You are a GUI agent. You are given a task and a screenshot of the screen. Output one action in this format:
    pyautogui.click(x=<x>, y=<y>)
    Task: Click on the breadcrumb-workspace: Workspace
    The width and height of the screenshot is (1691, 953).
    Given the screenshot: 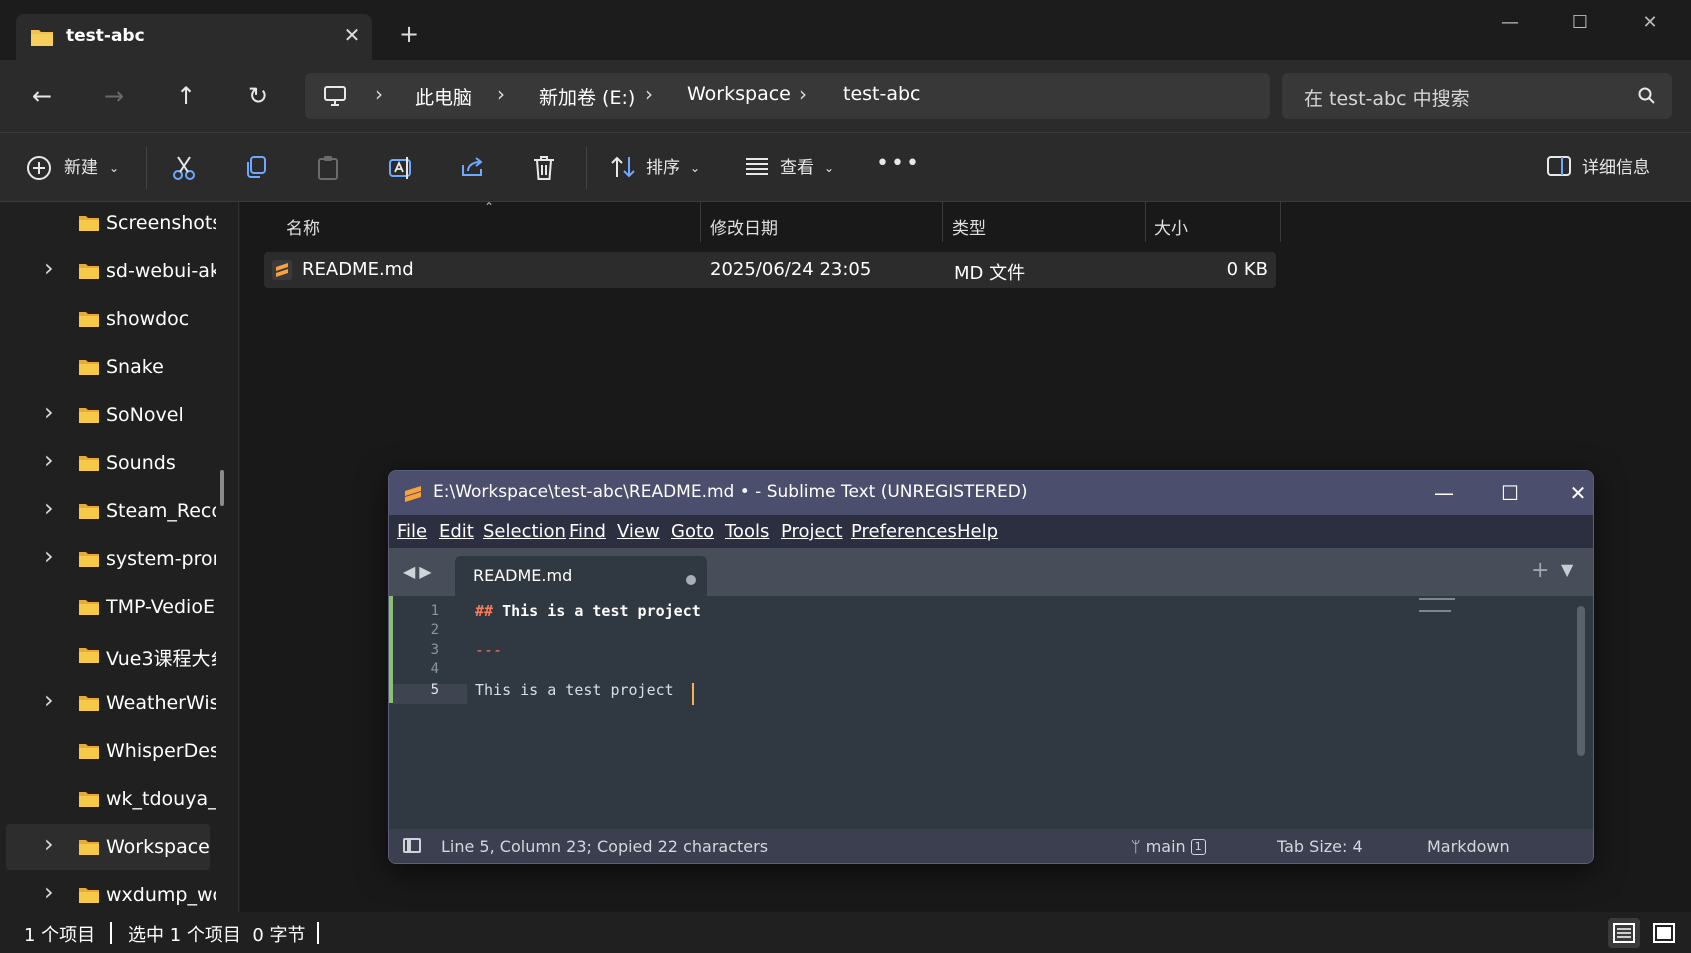 What is the action you would take?
    pyautogui.click(x=739, y=94)
    